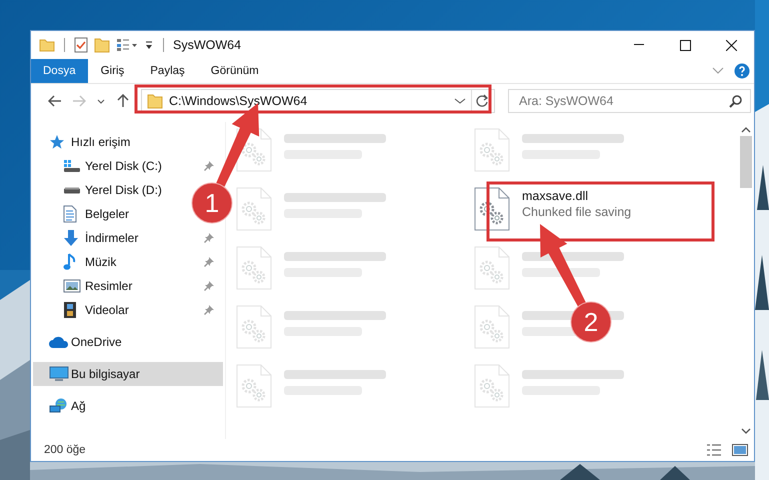  Describe the element at coordinates (591, 322) in the screenshot. I see `number-badge: 2` at that location.